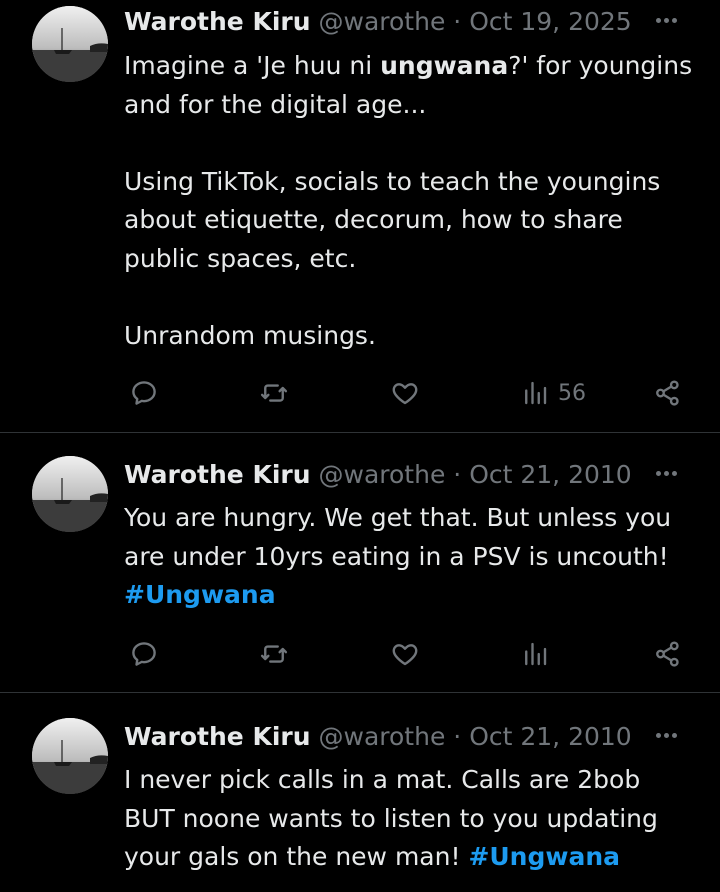 Image resolution: width=720 pixels, height=892 pixels. I want to click on action-bar: 56, so click(360, 393).